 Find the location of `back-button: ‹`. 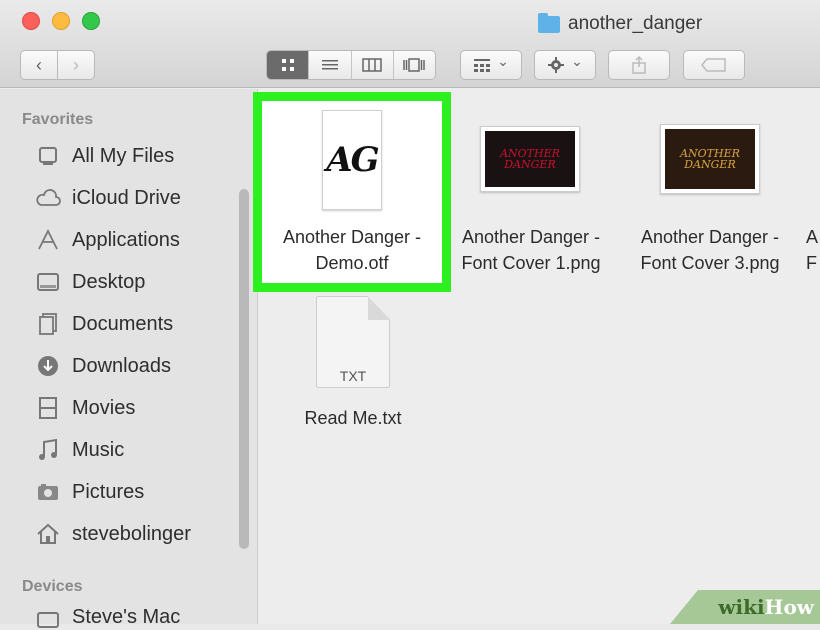

back-button: ‹ is located at coordinates (39, 65).